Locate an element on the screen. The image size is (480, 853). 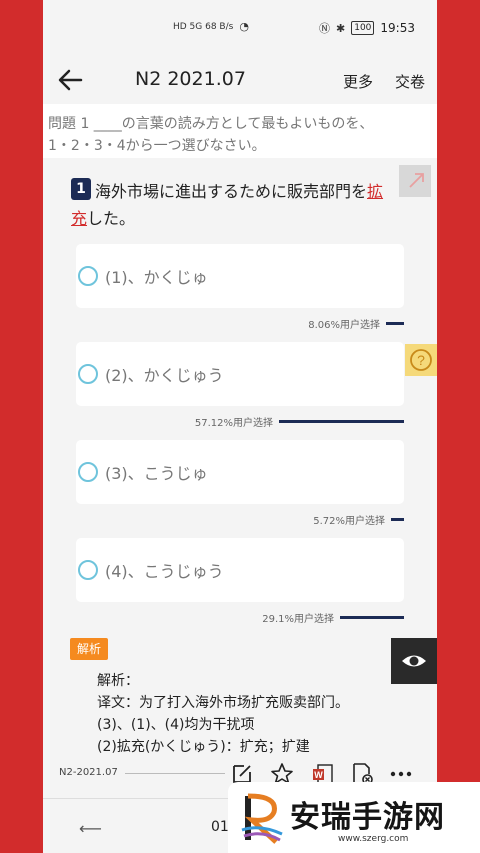
stat-text: 5.72%用户选择 is located at coordinates (349, 521).